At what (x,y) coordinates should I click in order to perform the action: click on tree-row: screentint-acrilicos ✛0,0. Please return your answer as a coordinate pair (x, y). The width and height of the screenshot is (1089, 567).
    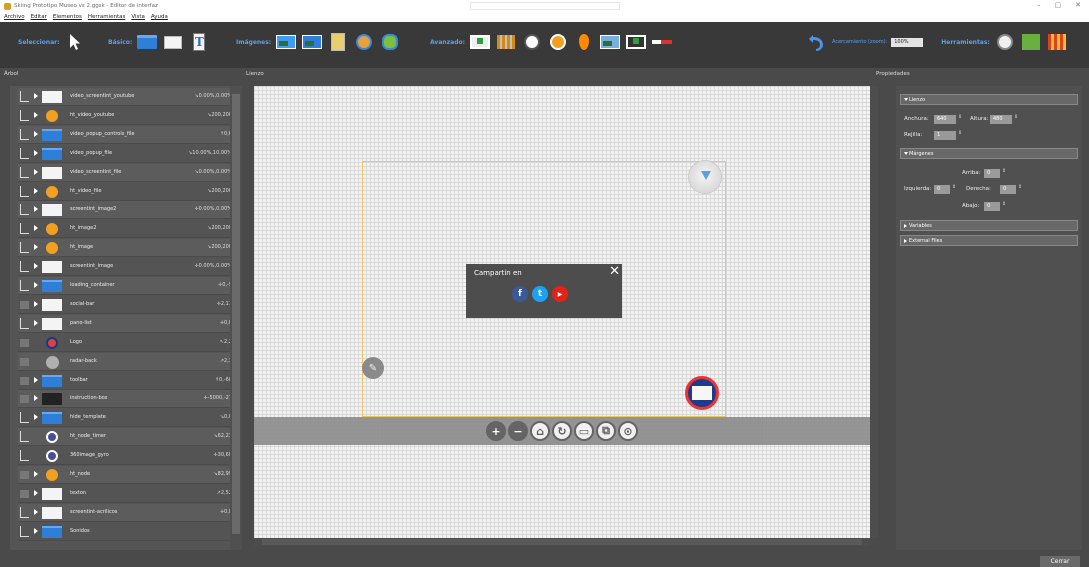
    Looking at the image, I should click on (129, 512).